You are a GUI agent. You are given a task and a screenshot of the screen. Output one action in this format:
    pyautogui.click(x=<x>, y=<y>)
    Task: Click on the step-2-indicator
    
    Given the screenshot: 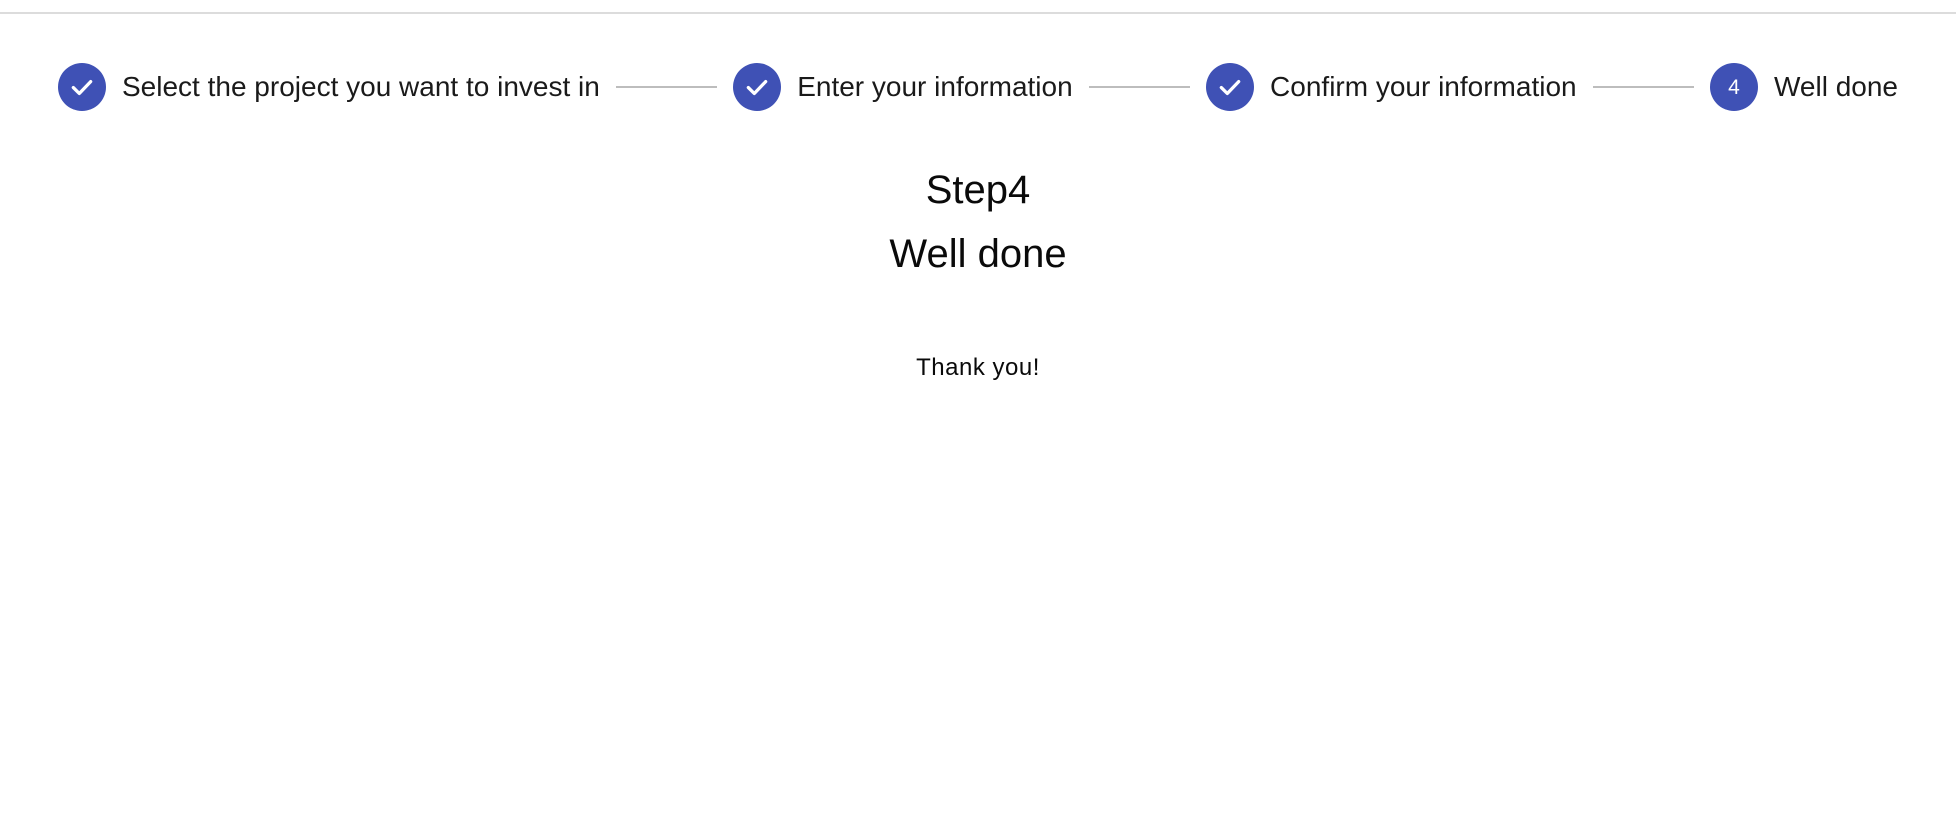 What is the action you would take?
    pyautogui.click(x=757, y=87)
    